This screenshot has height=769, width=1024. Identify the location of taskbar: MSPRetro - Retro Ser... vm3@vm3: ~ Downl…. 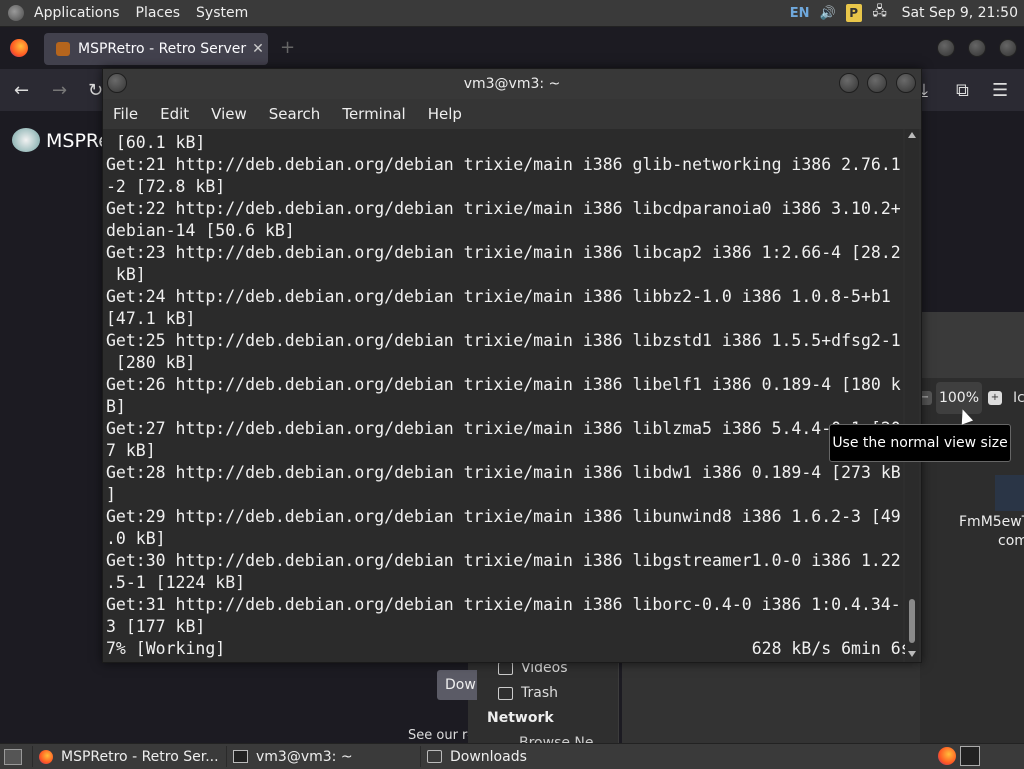
(512, 756).